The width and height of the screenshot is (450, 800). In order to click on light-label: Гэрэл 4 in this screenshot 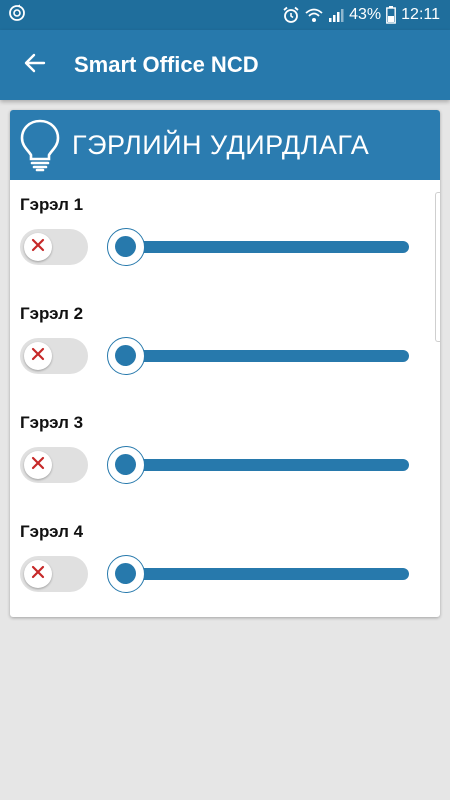, I will do `click(52, 531)`.